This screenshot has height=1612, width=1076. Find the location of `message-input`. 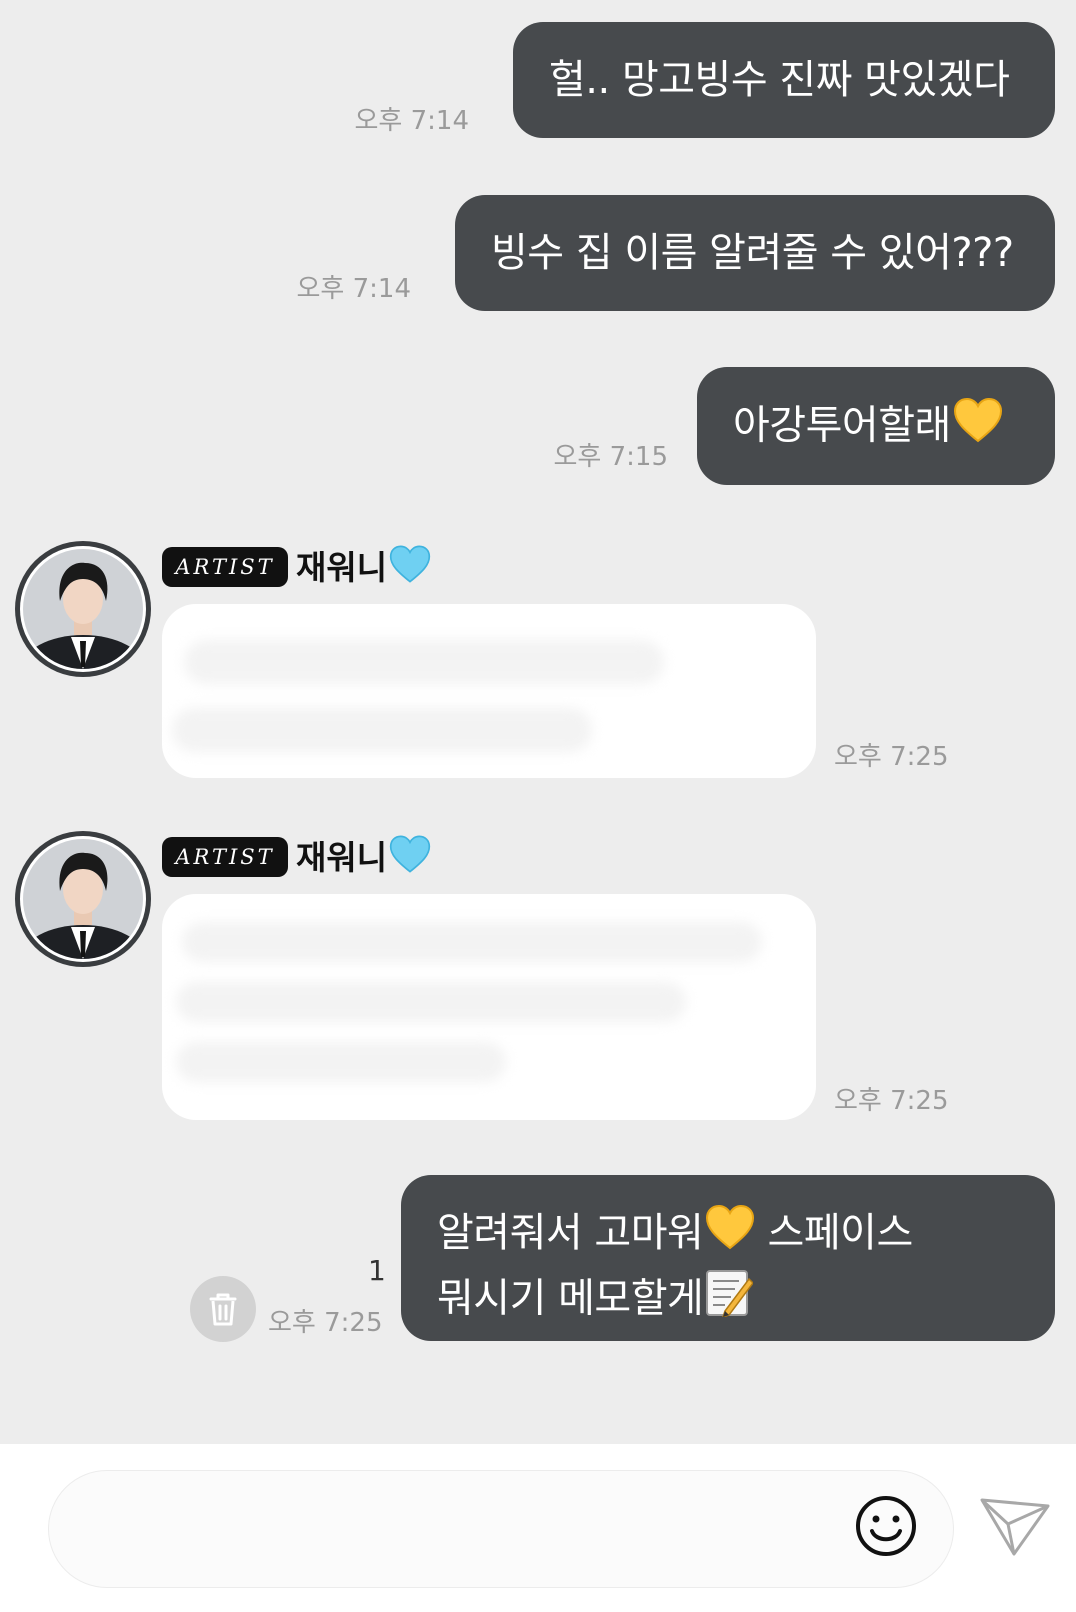

message-input is located at coordinates (501, 1529).